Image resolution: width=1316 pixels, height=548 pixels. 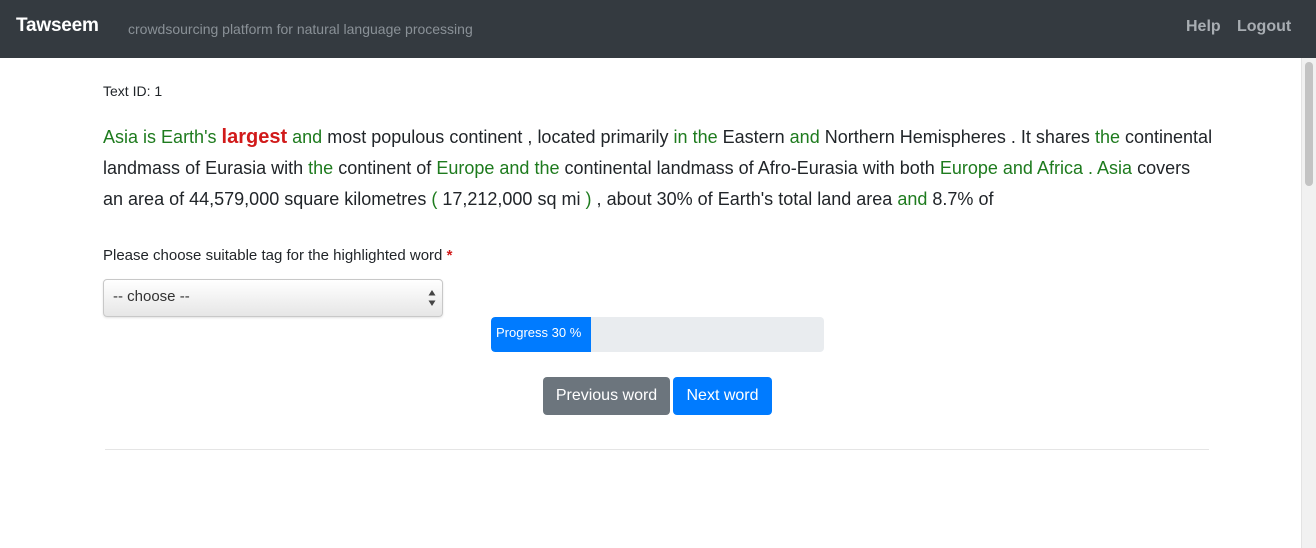 What do you see at coordinates (1264, 27) in the screenshot?
I see `logout-link: Logout` at bounding box center [1264, 27].